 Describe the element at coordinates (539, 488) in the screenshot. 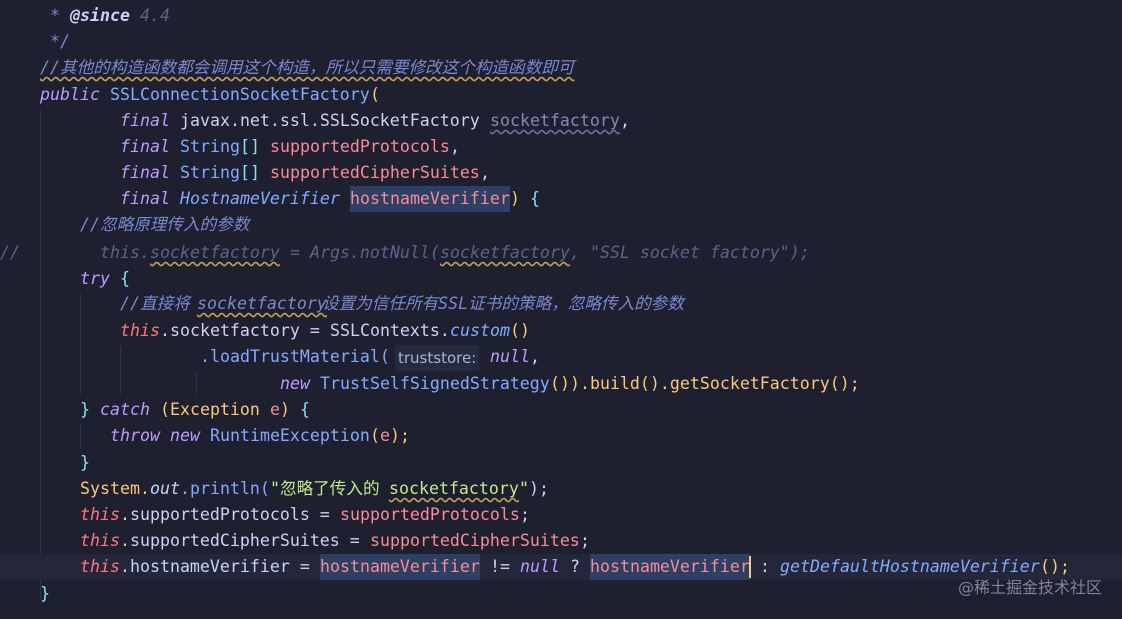

I see `statement-end: );` at that location.